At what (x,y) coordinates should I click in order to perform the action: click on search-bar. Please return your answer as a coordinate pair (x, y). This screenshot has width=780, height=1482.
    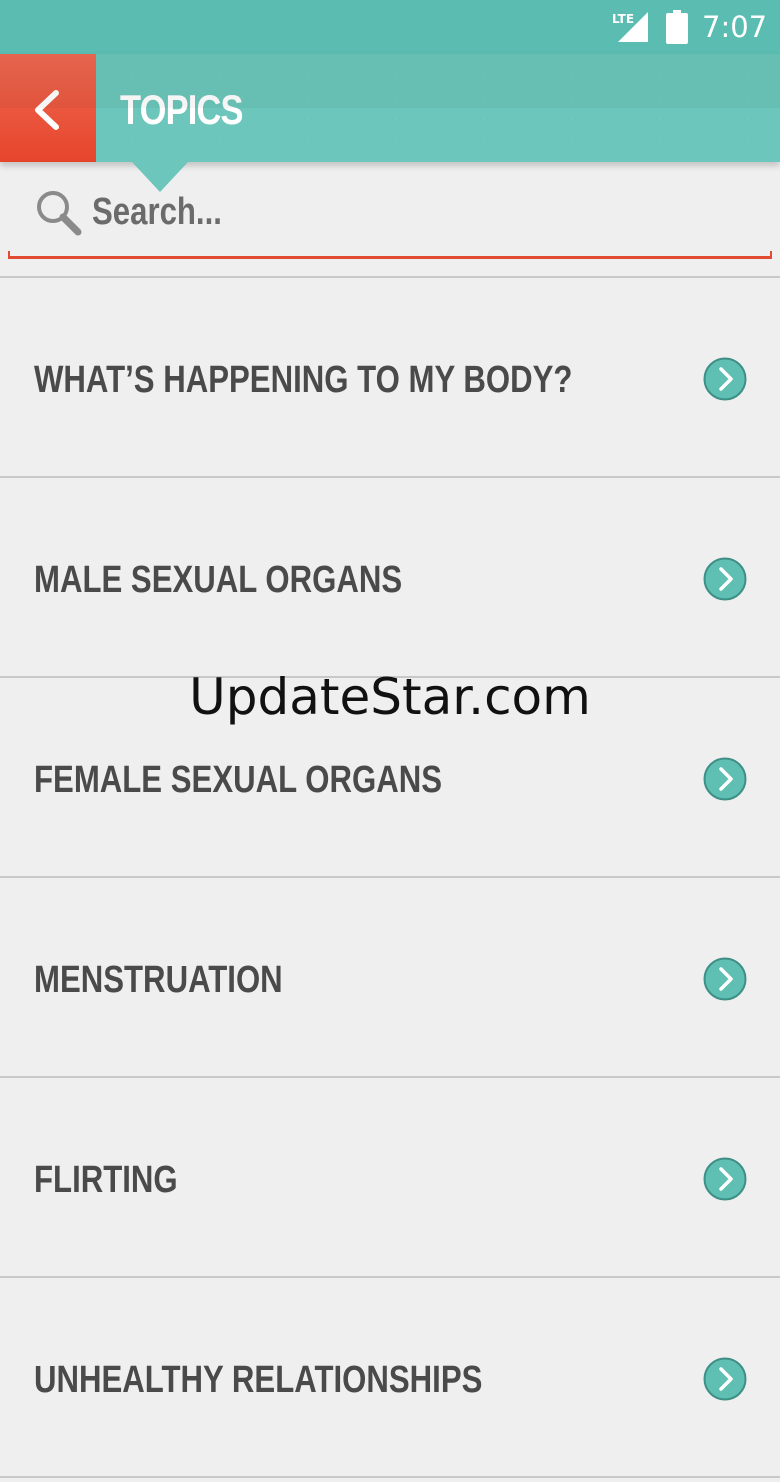
    Looking at the image, I should click on (390, 222).